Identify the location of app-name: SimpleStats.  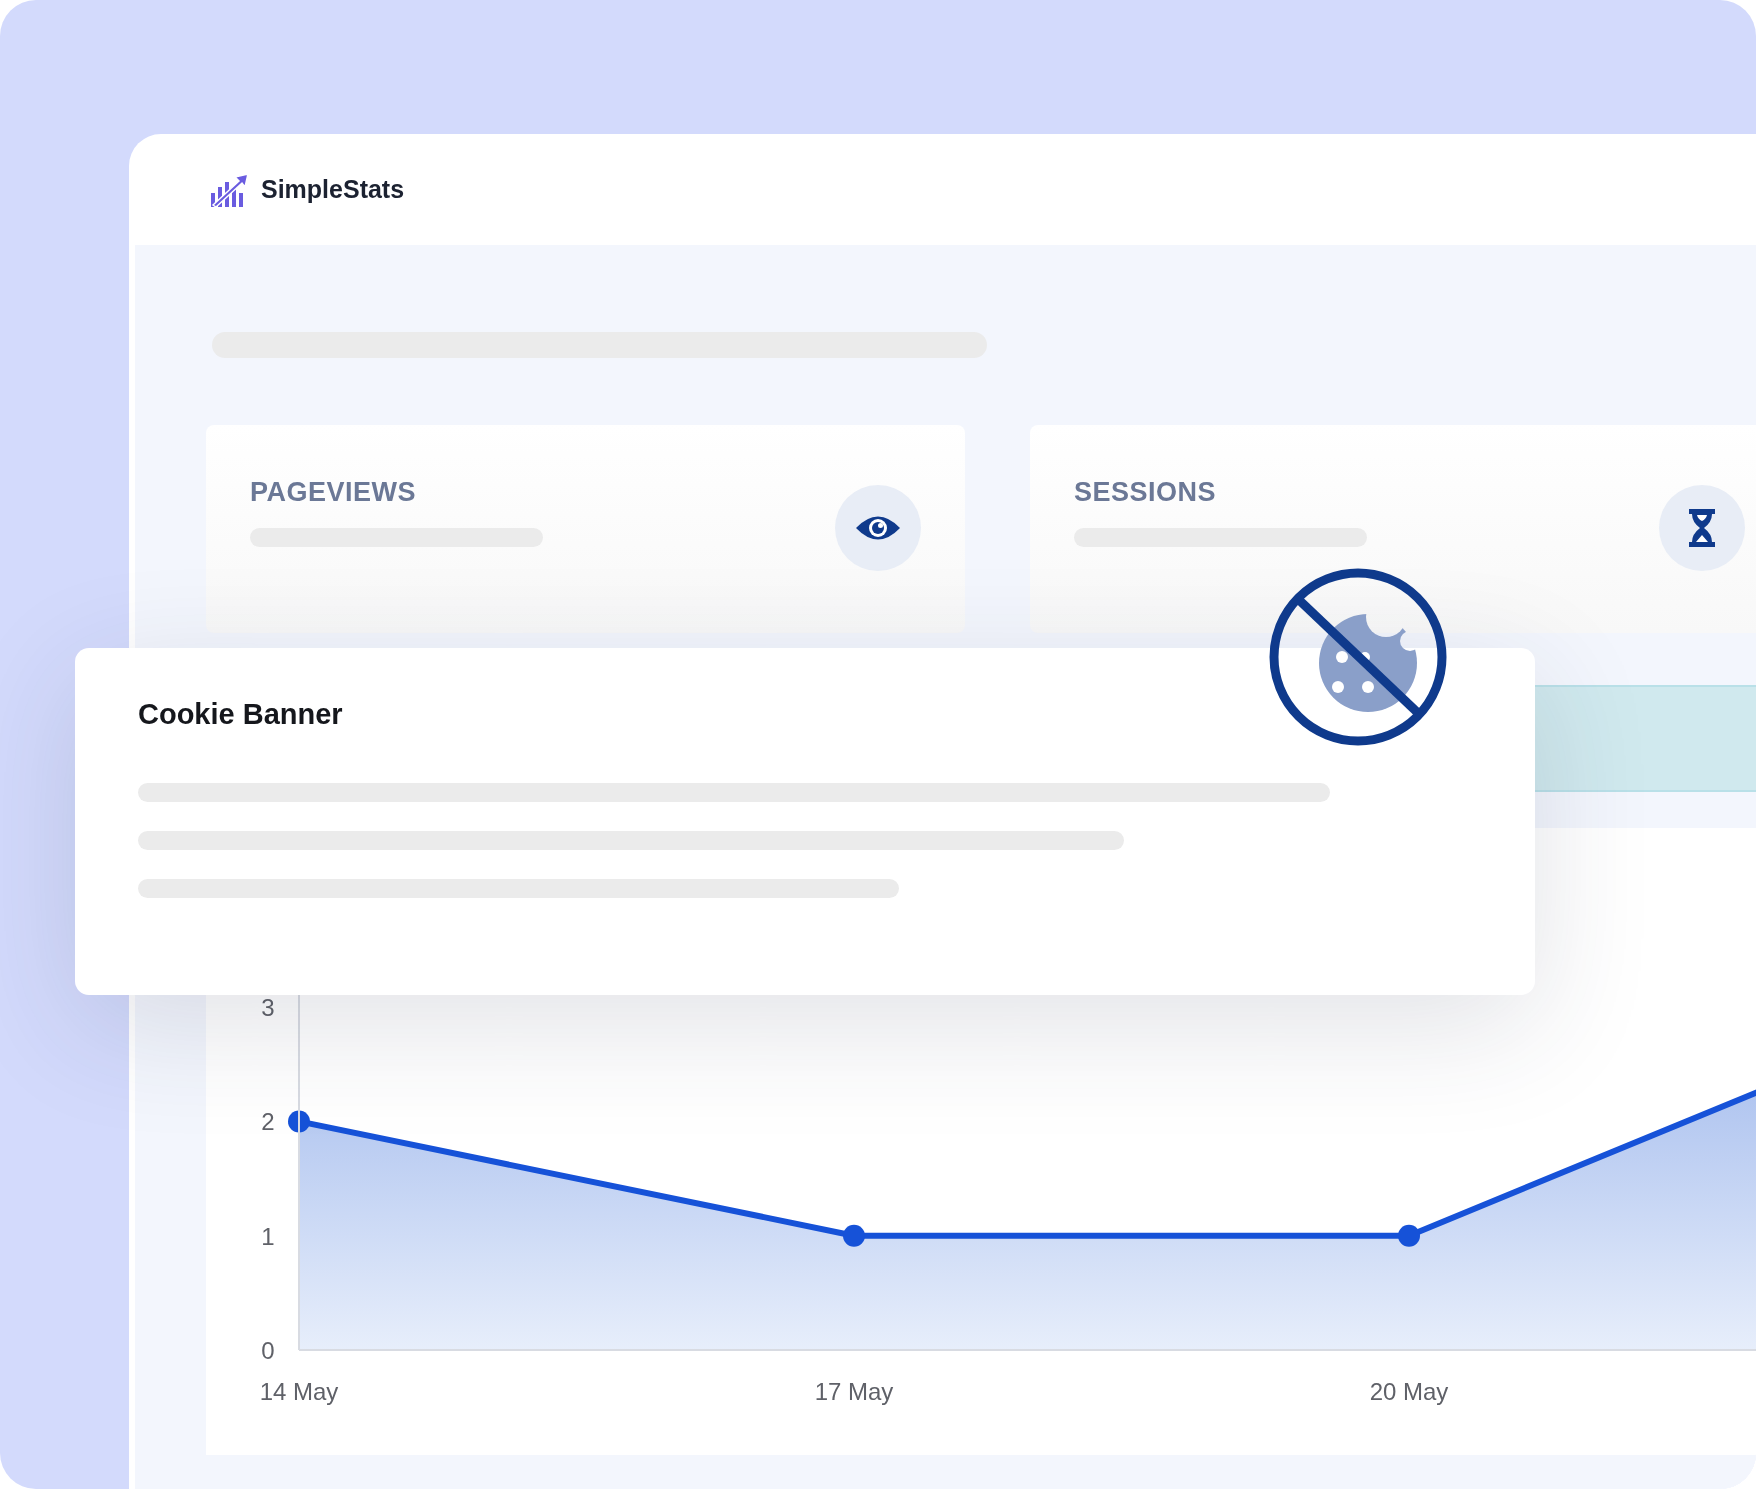
(333, 189).